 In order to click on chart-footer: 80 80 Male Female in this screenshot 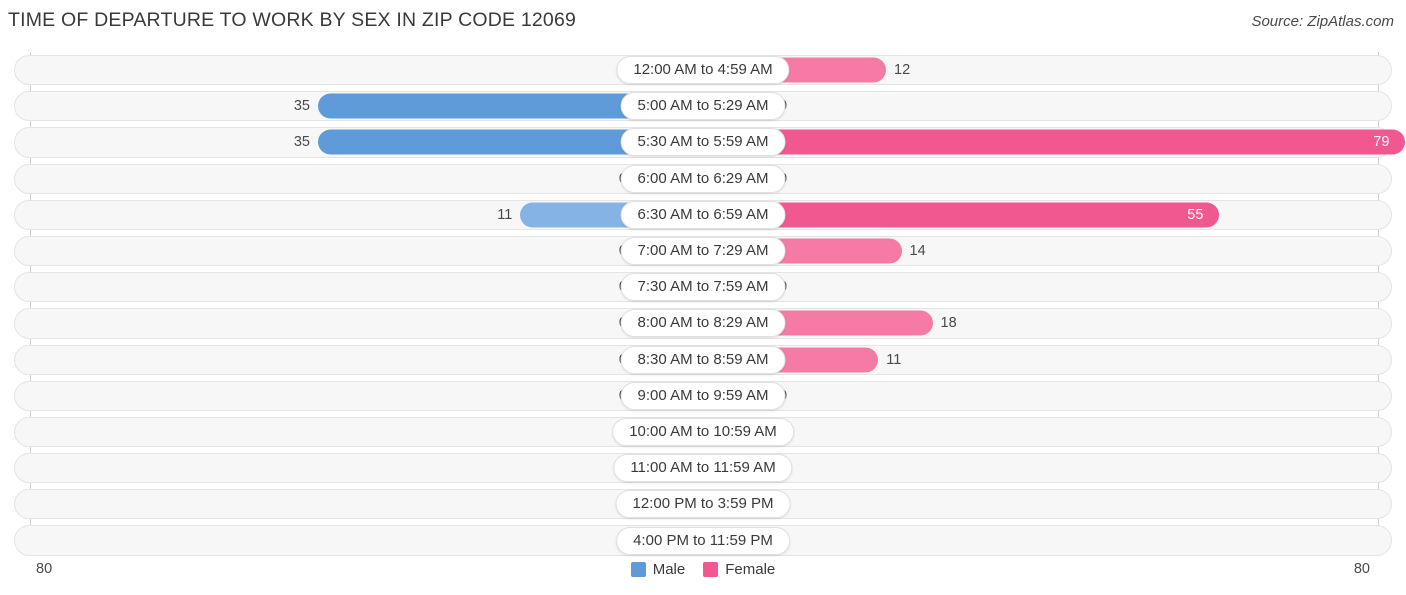, I will do `click(703, 575)`.